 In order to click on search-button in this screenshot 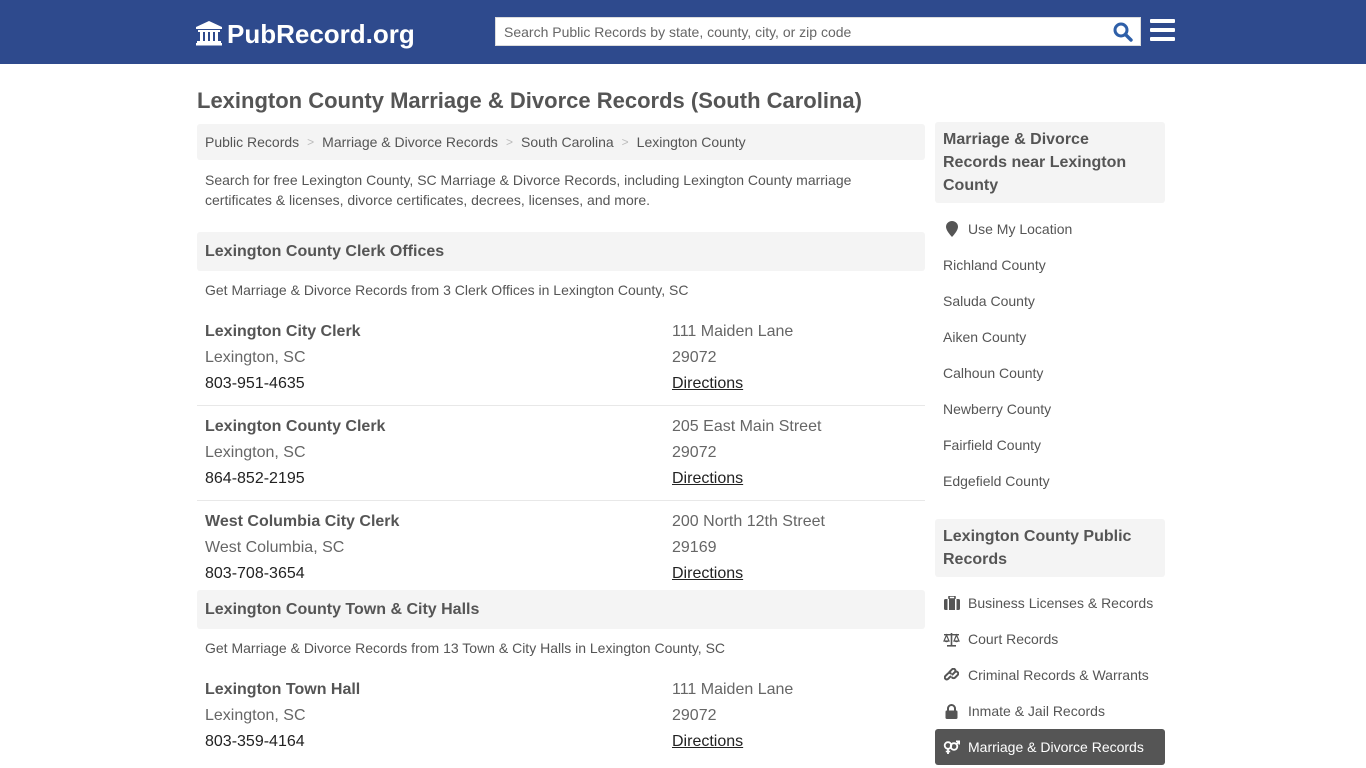, I will do `click(1123, 31)`.